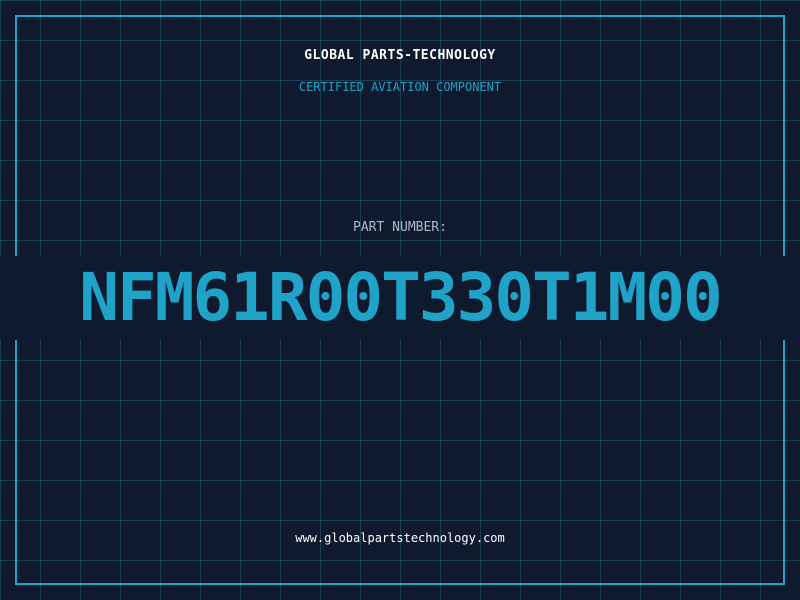 This screenshot has height=600, width=800. Describe the element at coordinates (400, 227) in the screenshot. I see `part-number-label: PART NUMBER:` at that location.